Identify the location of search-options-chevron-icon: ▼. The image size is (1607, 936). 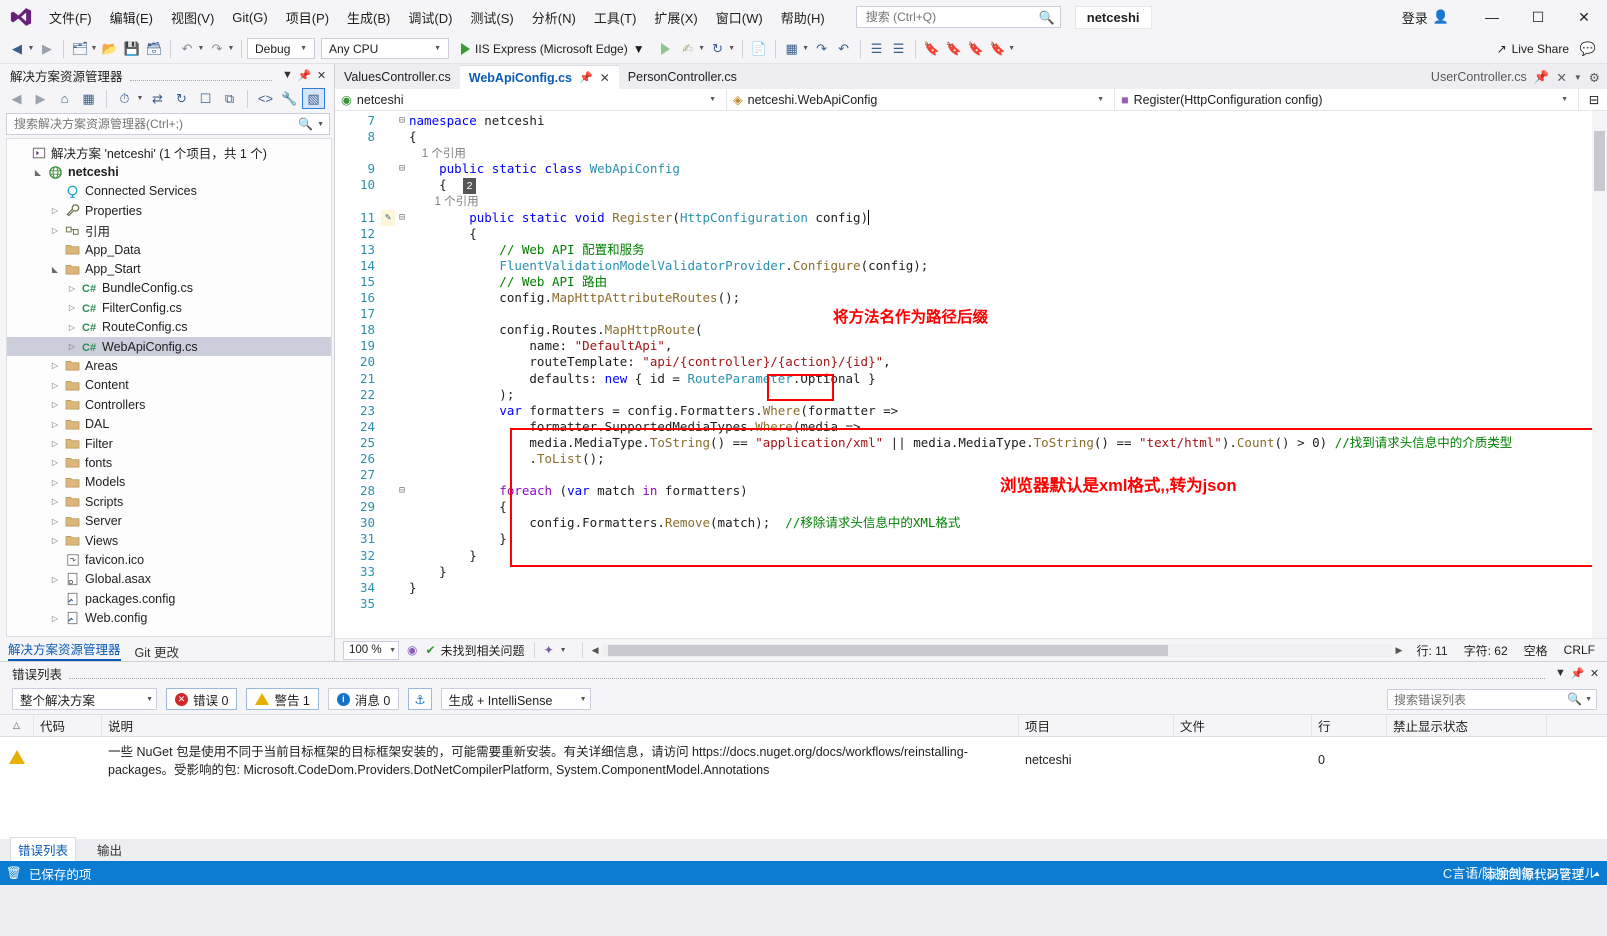
(318, 124).